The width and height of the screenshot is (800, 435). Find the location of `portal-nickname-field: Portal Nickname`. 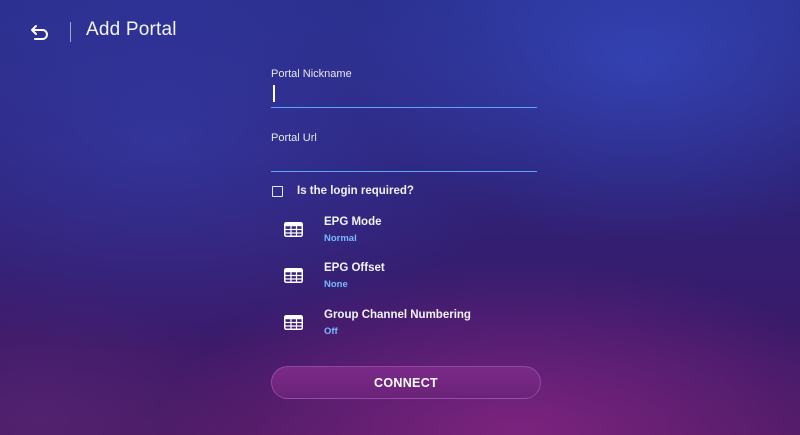

portal-nickname-field: Portal Nickname is located at coordinates (404, 88).